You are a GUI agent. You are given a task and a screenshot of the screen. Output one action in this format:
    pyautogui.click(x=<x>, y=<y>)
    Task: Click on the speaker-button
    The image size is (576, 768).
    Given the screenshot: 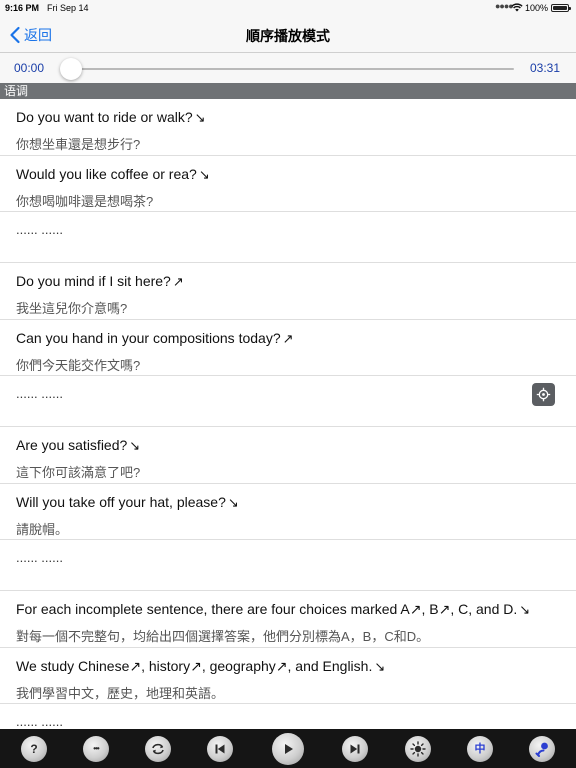 What is the action you would take?
    pyautogui.click(x=542, y=749)
    